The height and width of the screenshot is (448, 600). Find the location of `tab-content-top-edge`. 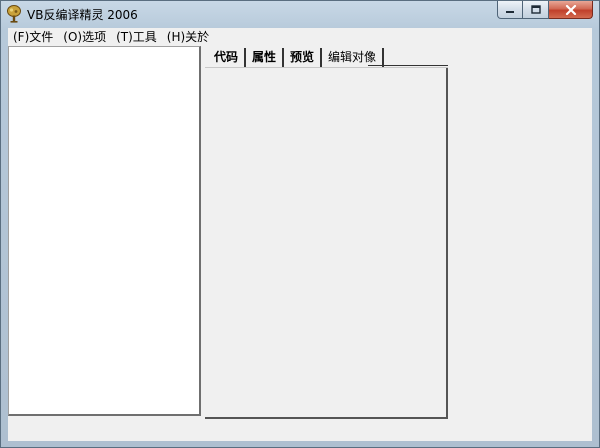

tab-content-top-edge is located at coordinates (326, 67).